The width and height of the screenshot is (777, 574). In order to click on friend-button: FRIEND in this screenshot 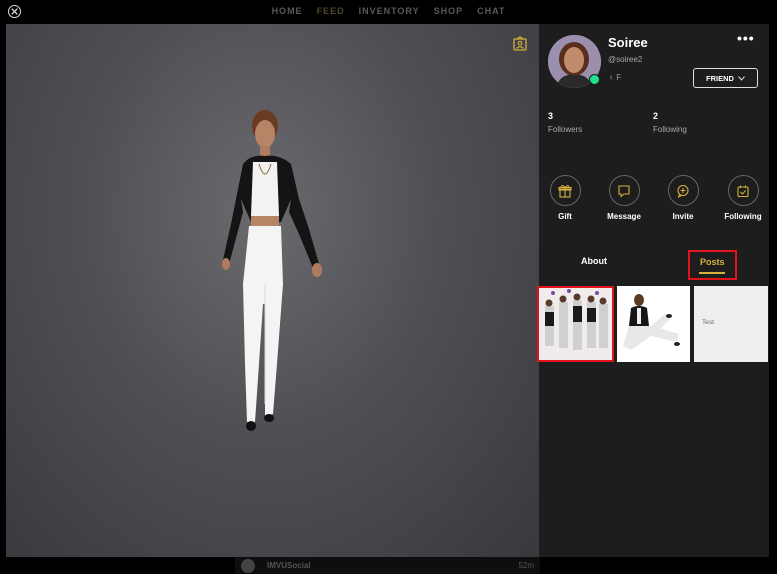, I will do `click(725, 78)`.